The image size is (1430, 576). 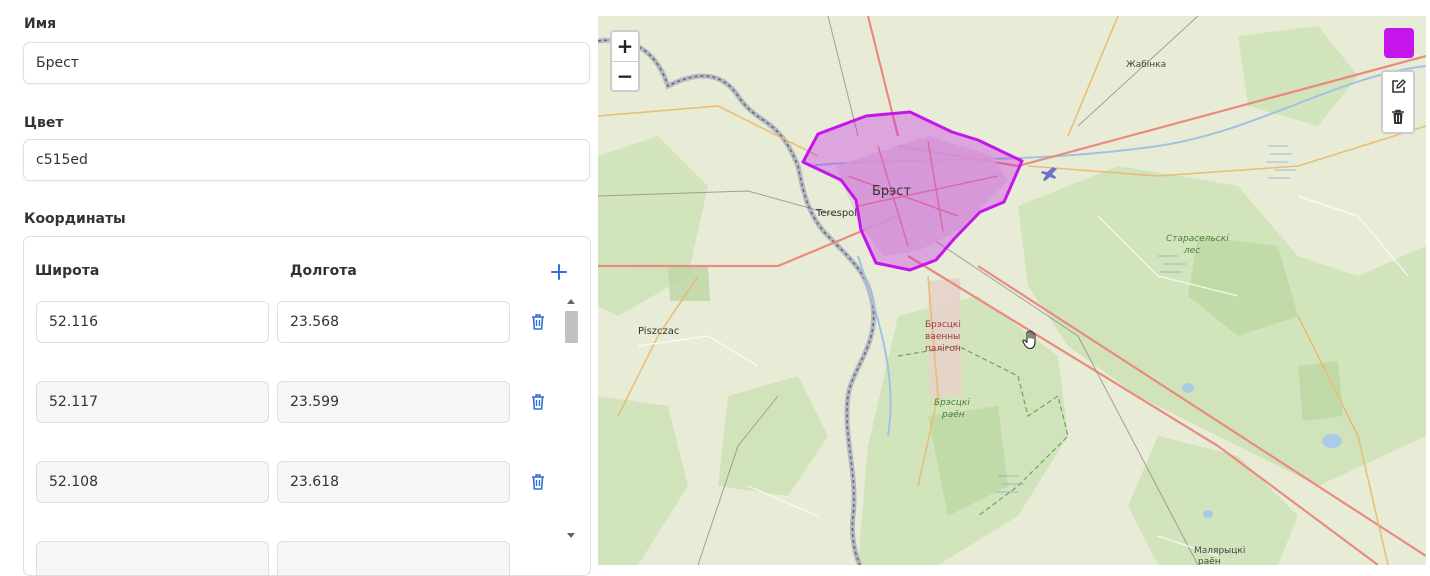 I want to click on name-input: Брест, so click(x=306, y=63).